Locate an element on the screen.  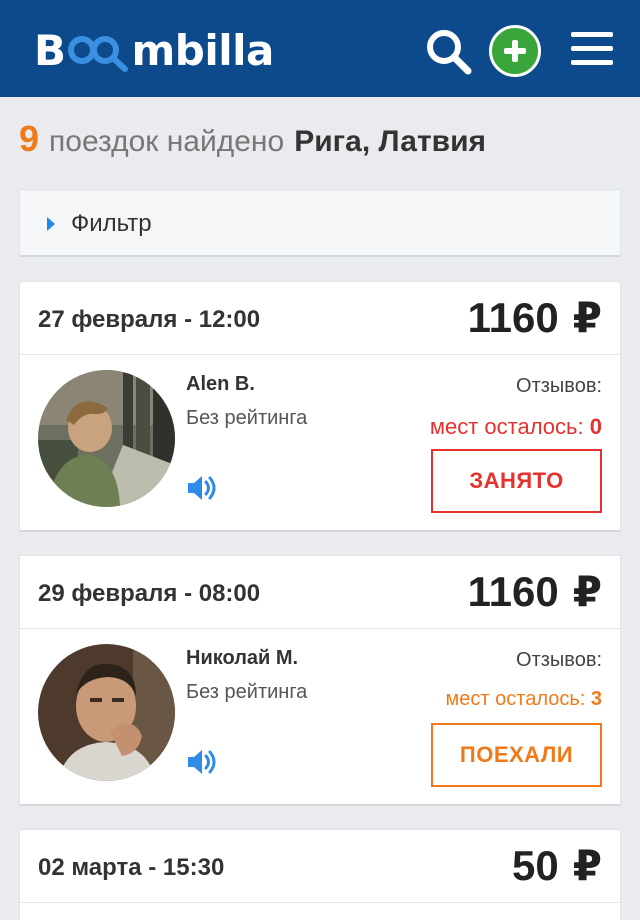
caret-right-icon is located at coordinates (51, 224).